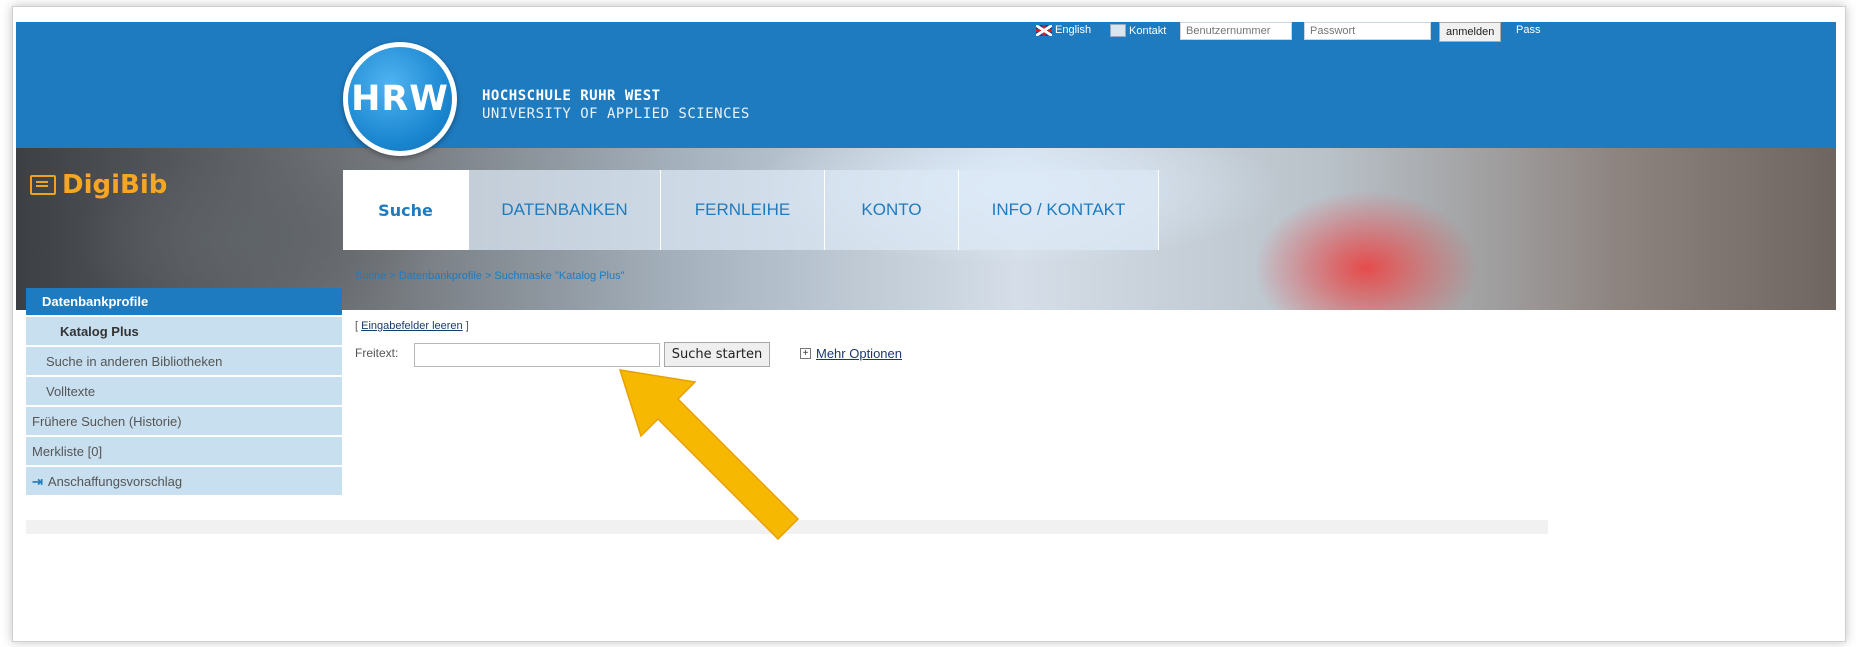 The width and height of the screenshot is (1856, 647). I want to click on language-link: English, so click(1063, 30).